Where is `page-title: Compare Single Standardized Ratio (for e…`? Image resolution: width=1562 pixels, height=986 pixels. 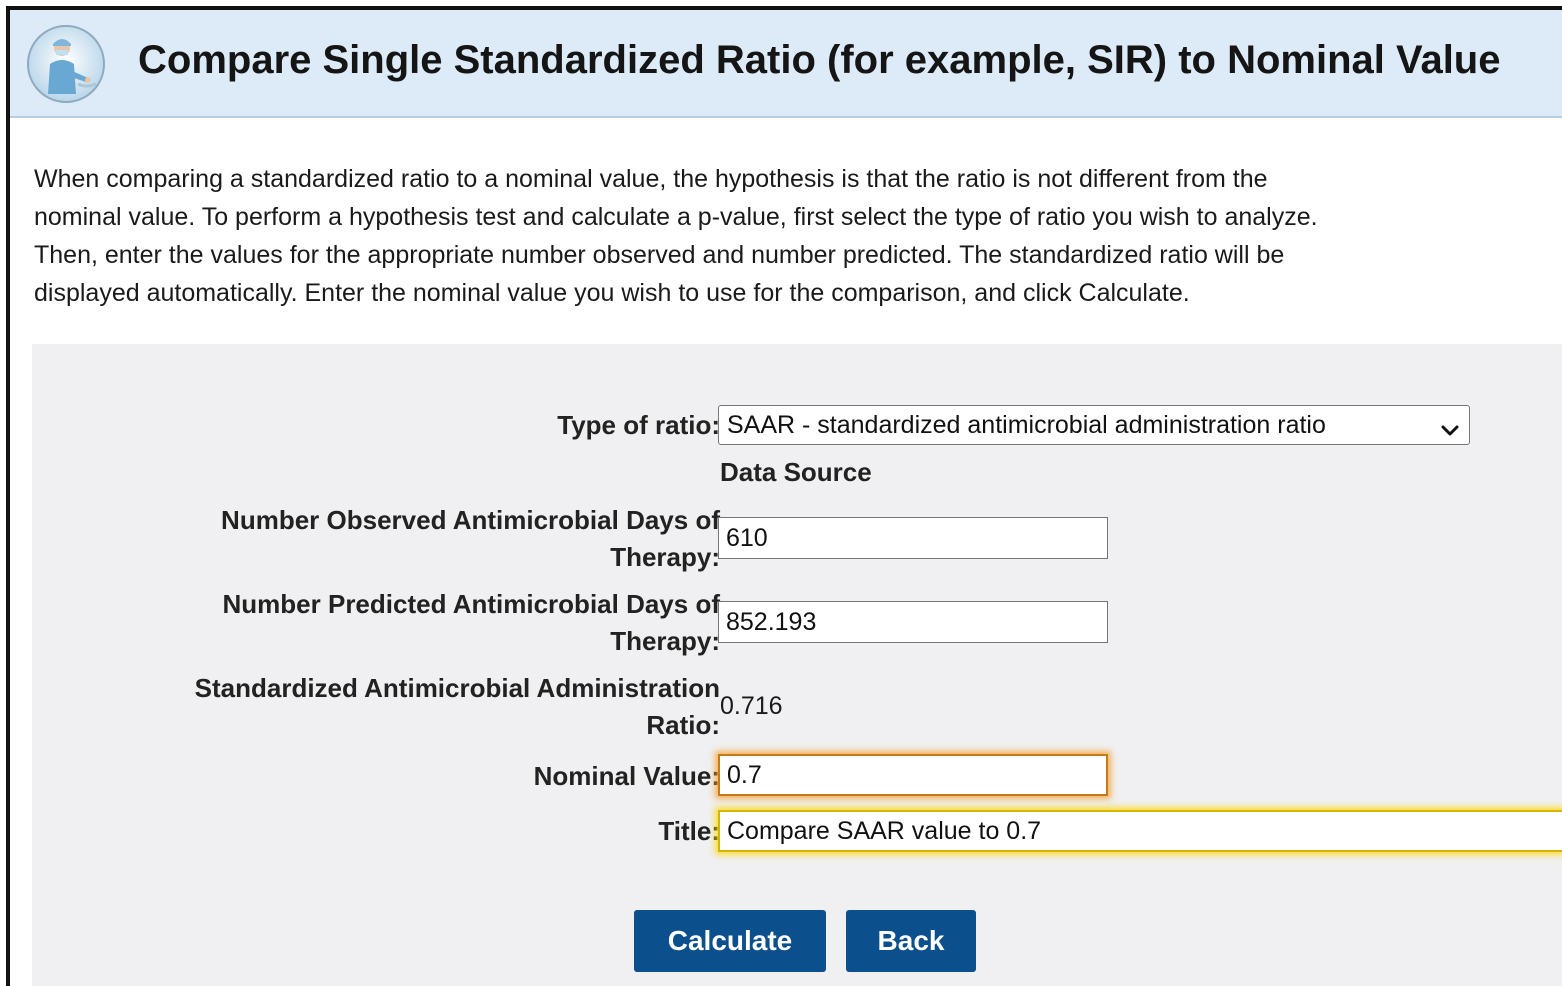
page-title: Compare Single Standardized Ratio (for e… is located at coordinates (819, 60).